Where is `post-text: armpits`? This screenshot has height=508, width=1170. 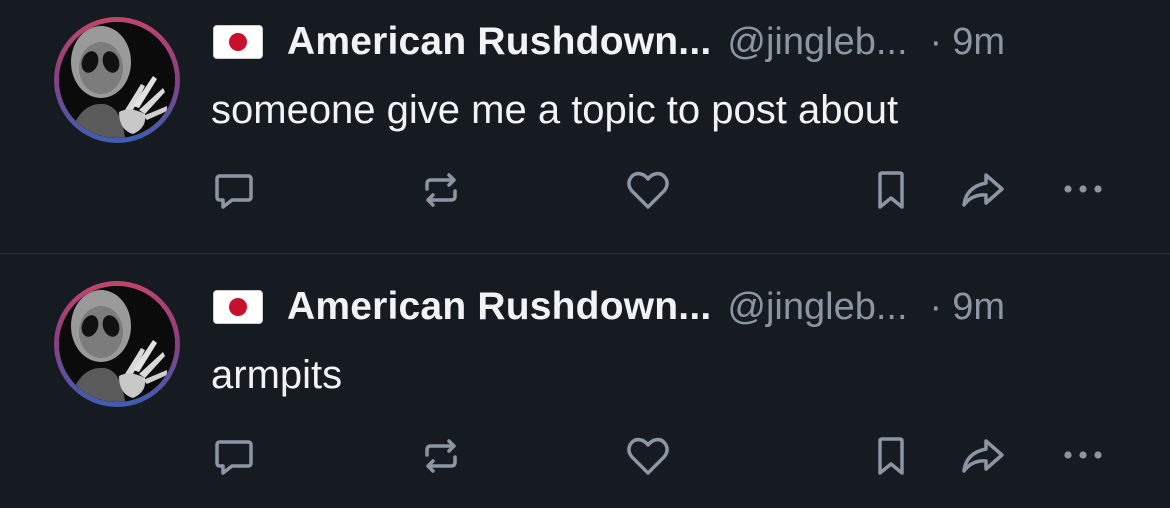
post-text: armpits is located at coordinates (277, 375).